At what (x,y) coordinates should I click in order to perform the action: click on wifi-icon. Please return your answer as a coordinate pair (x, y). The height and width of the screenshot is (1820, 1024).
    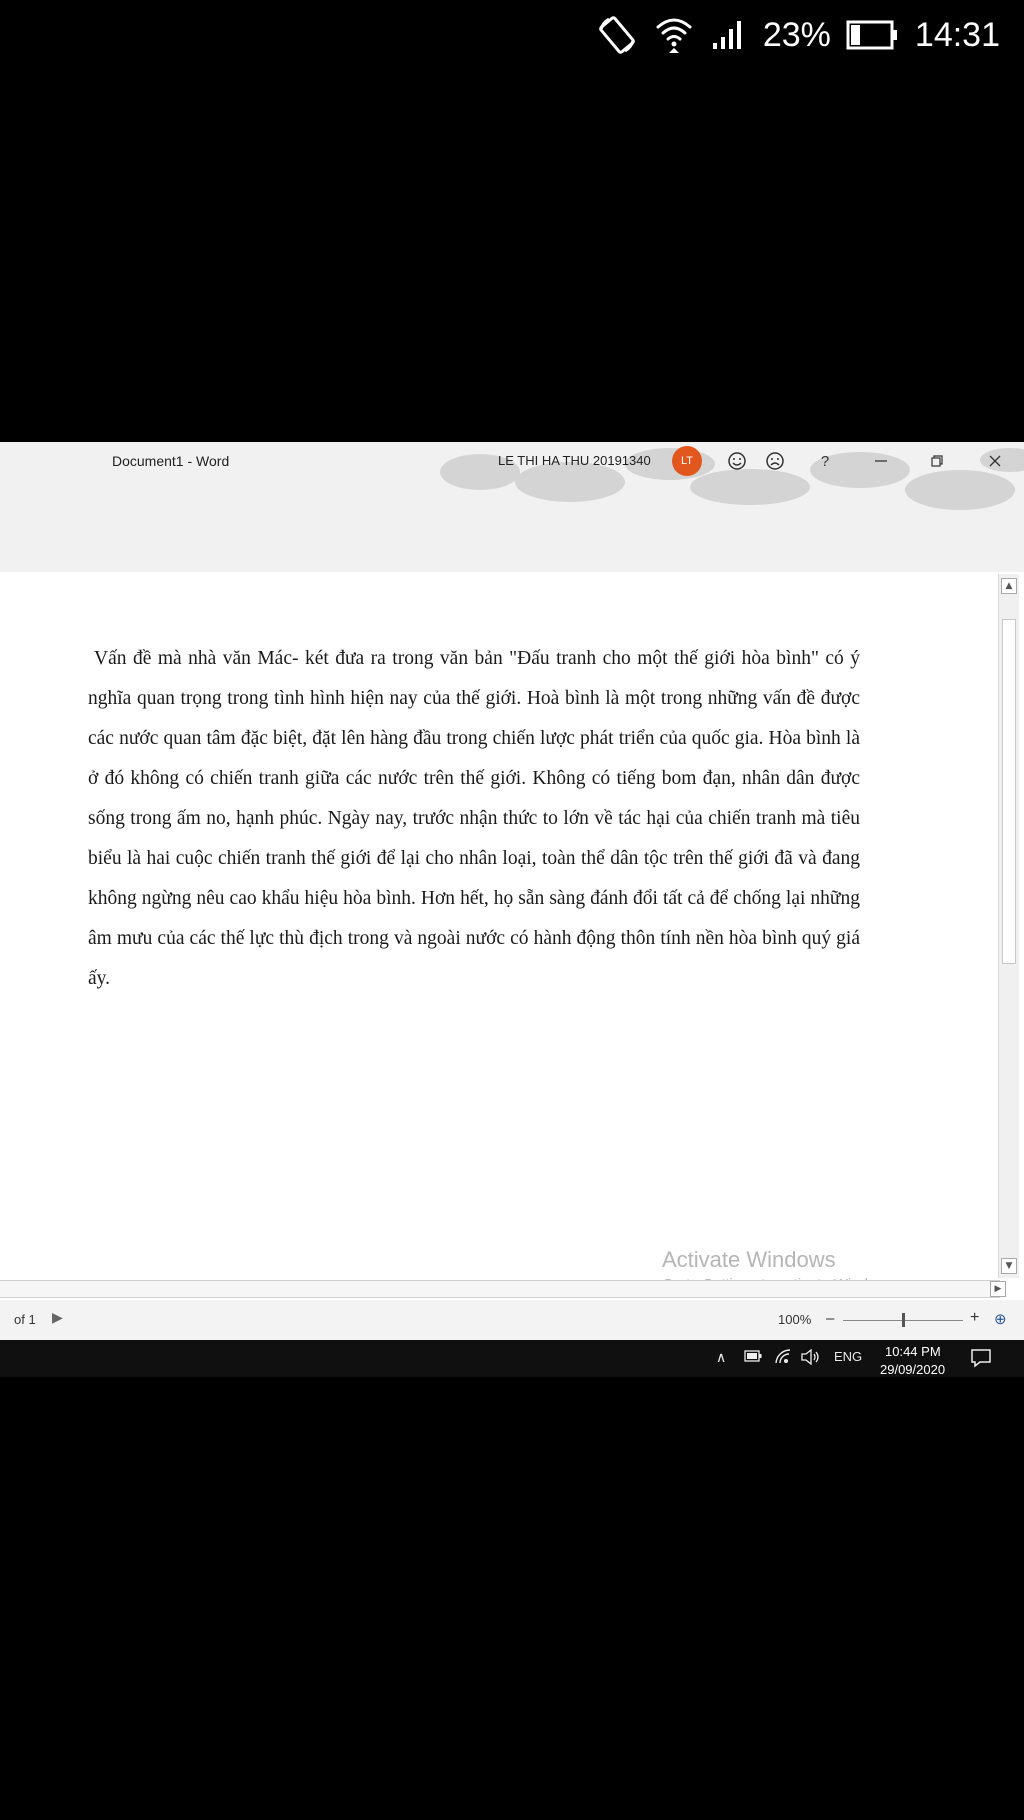
    Looking at the image, I should click on (674, 35).